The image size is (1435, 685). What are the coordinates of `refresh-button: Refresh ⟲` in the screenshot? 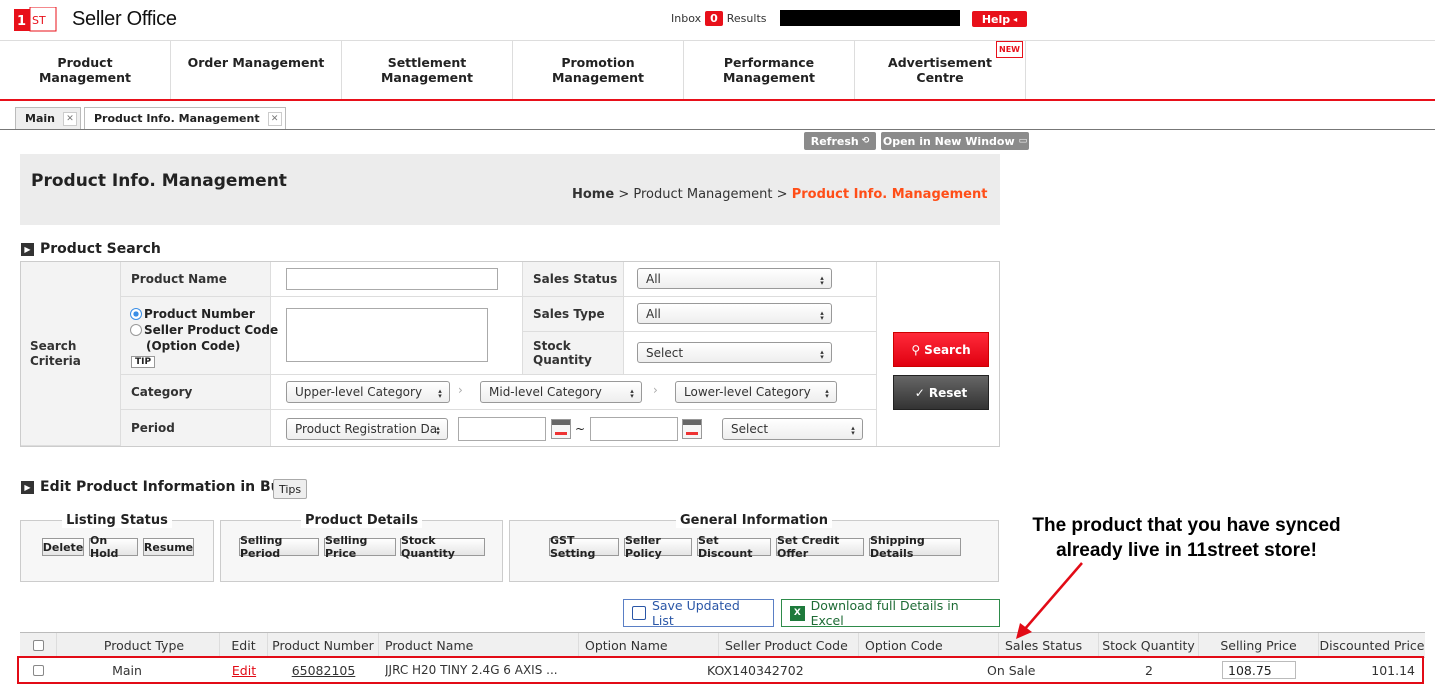 It's located at (840, 141).